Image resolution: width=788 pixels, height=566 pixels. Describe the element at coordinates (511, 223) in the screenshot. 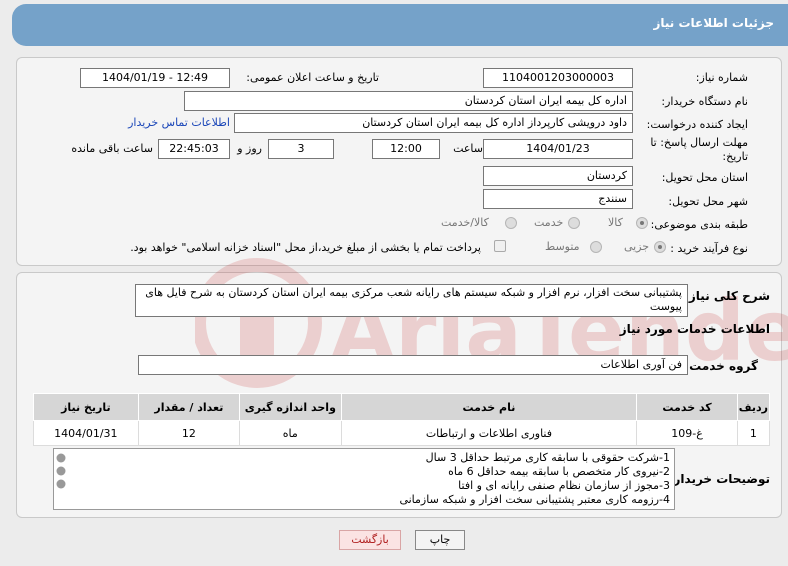

I see `category-both-radio` at that location.